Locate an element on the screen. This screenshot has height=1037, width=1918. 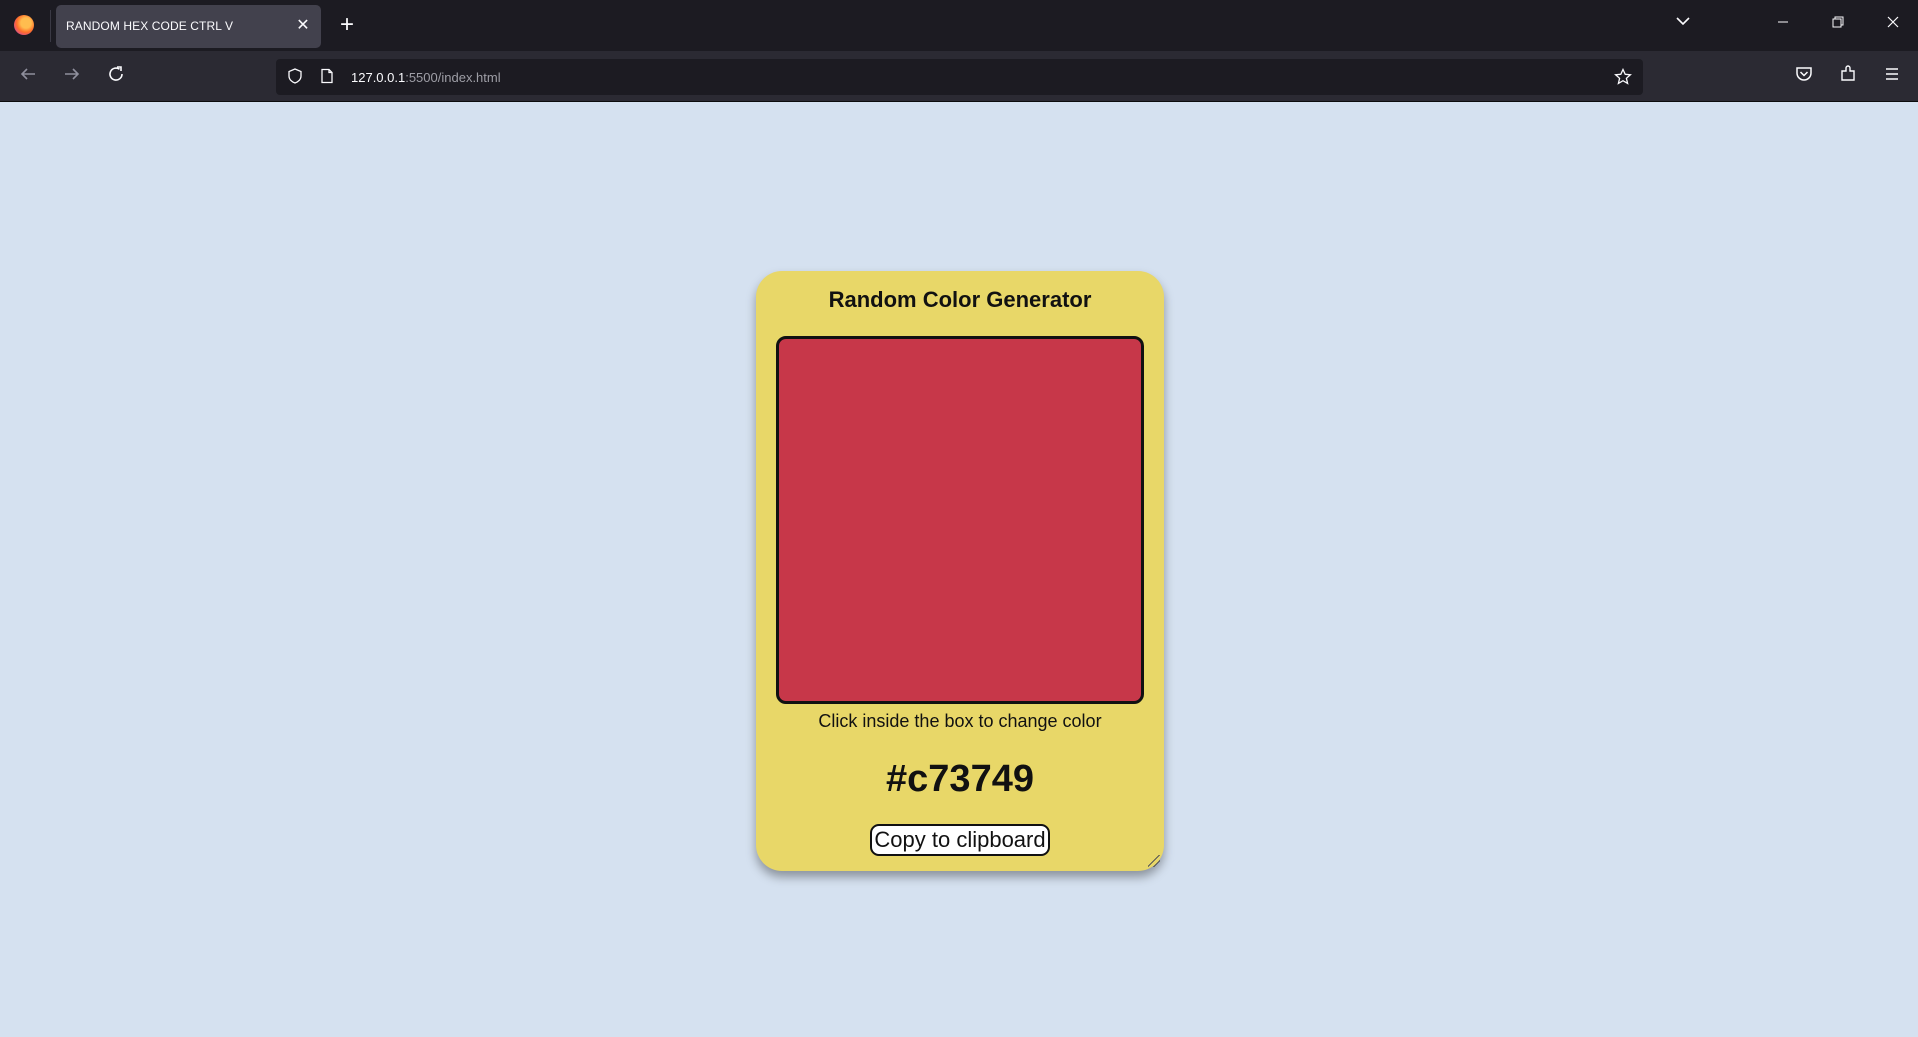
url-path: :5500/index.html is located at coordinates (453, 77).